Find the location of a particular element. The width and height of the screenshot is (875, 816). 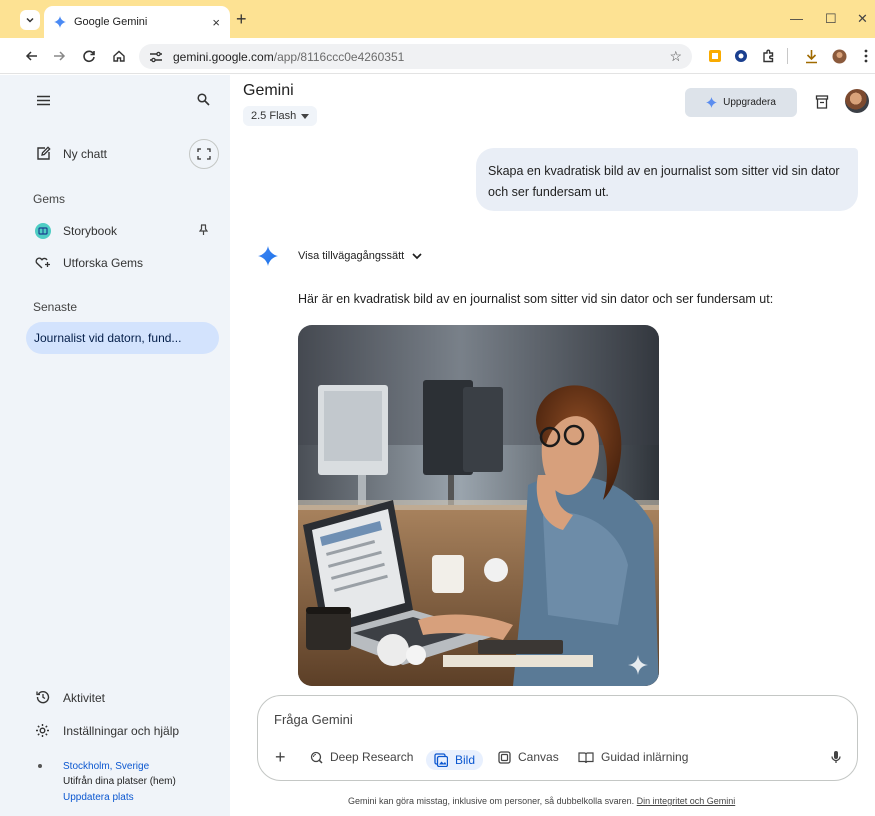

app-title: Gemini is located at coordinates (268, 90).